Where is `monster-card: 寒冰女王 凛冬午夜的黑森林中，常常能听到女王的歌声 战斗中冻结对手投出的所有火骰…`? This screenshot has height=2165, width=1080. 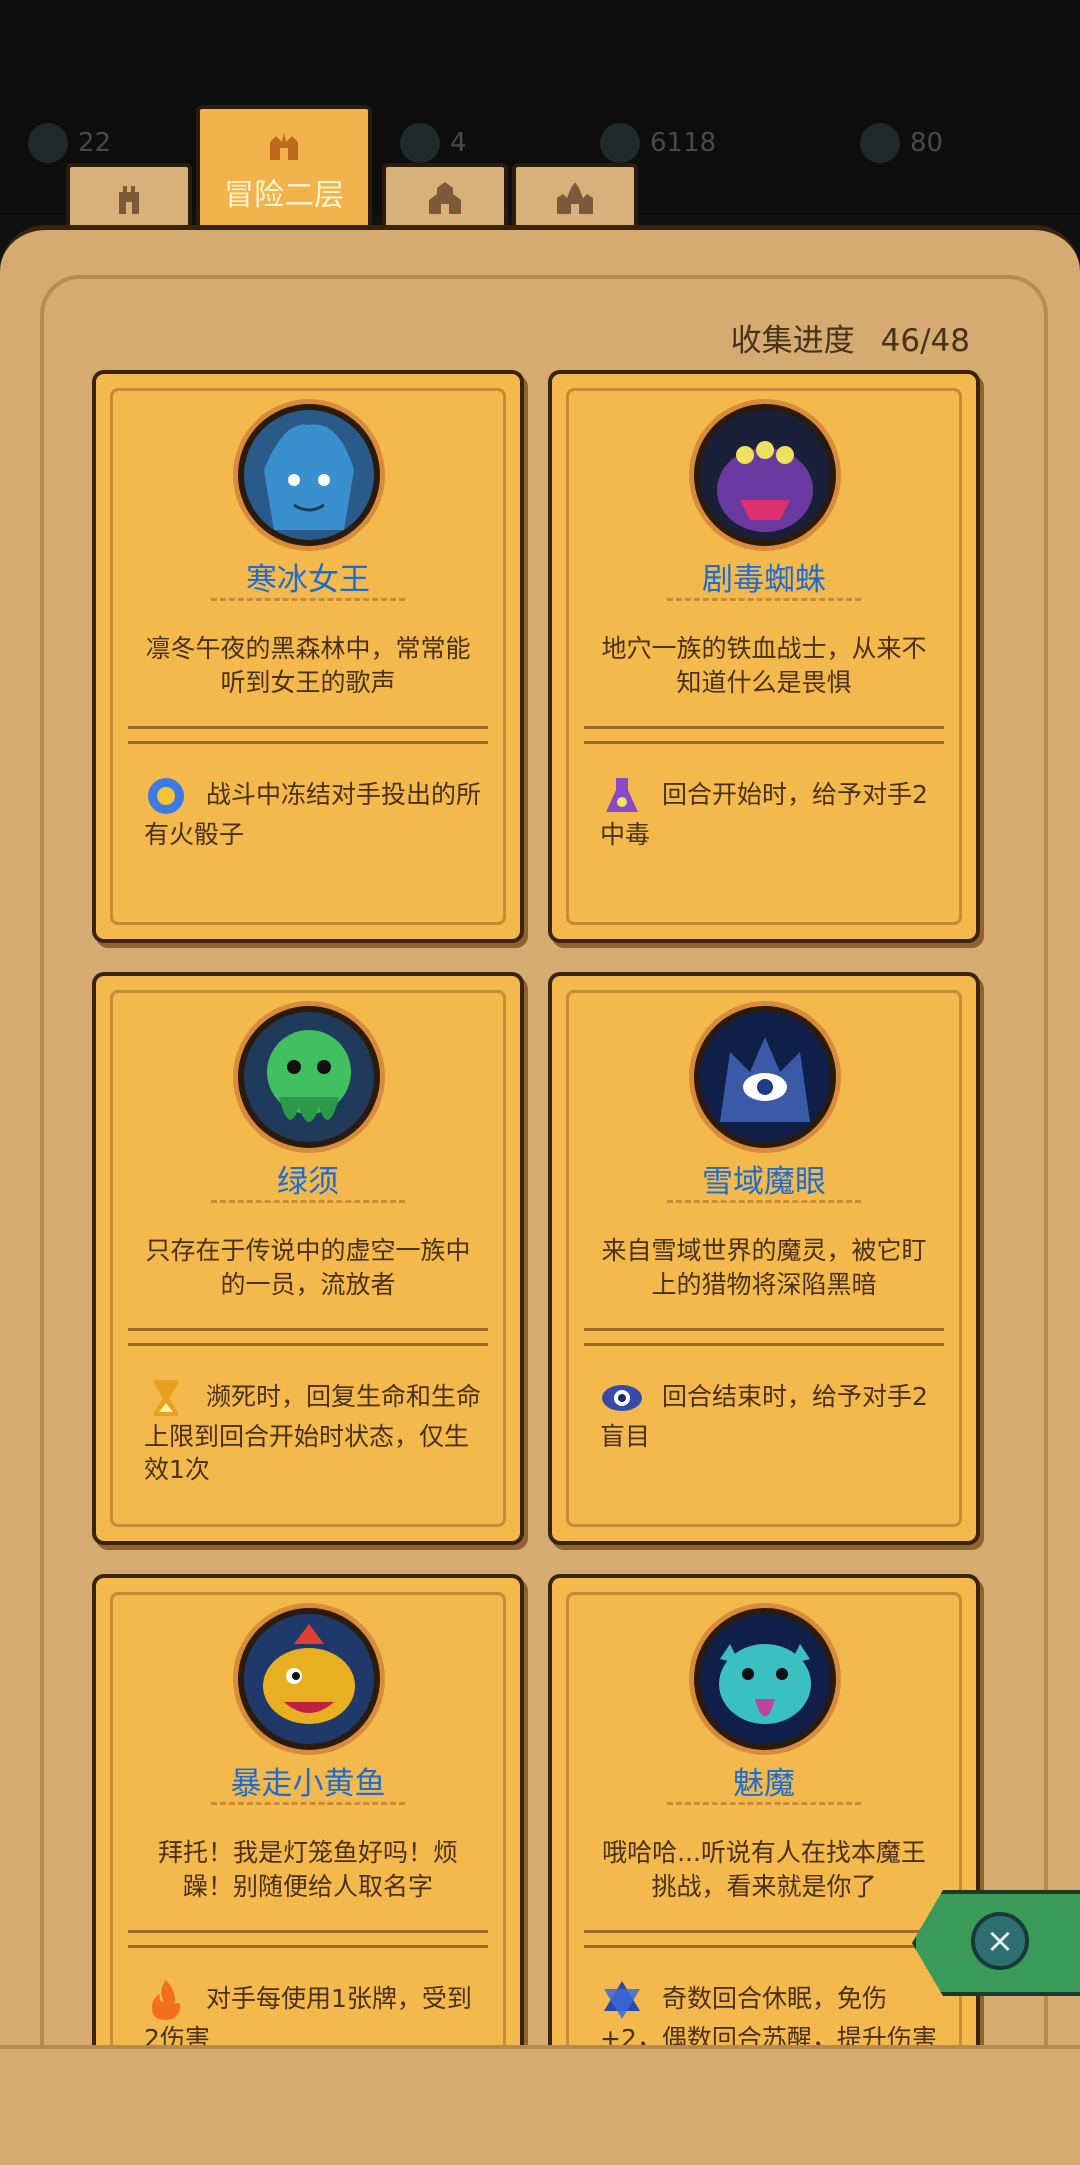 monster-card: 寒冰女王 凛冬午夜的黑森林中，常常能听到女王的歌声 战斗中冻结对手投出的所有火骰… is located at coordinates (308, 656).